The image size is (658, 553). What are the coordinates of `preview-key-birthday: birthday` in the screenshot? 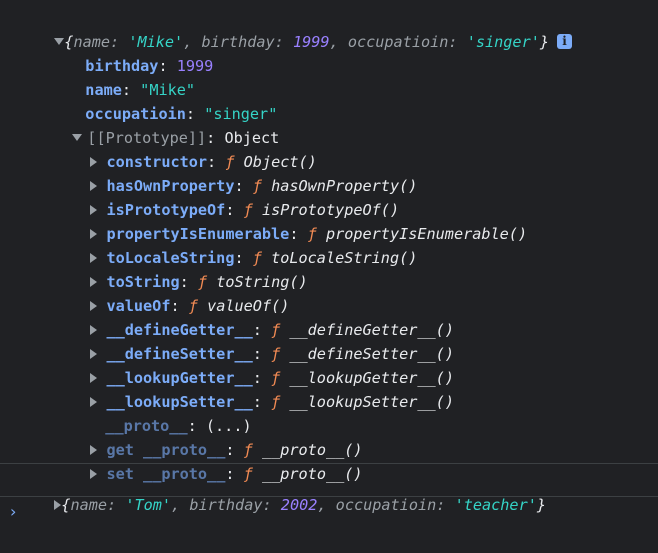 It's located at (226, 505).